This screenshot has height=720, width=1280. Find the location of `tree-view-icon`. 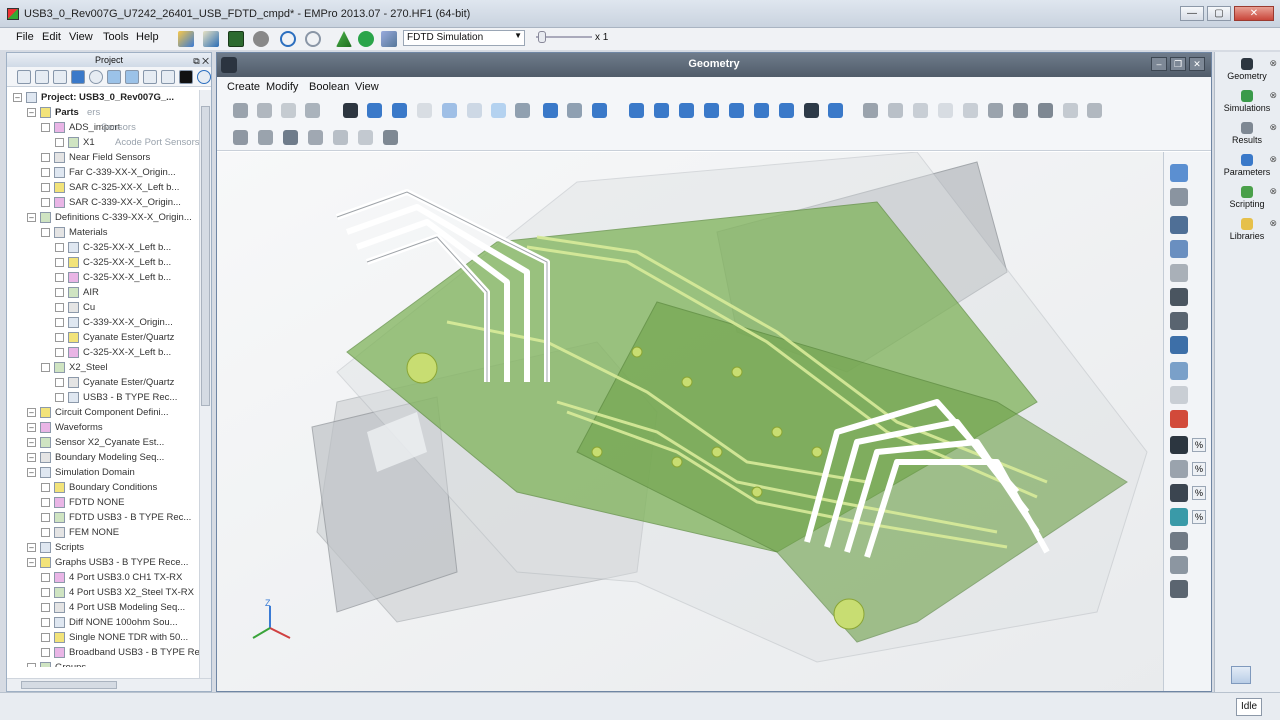

tree-view-icon is located at coordinates (114, 77).